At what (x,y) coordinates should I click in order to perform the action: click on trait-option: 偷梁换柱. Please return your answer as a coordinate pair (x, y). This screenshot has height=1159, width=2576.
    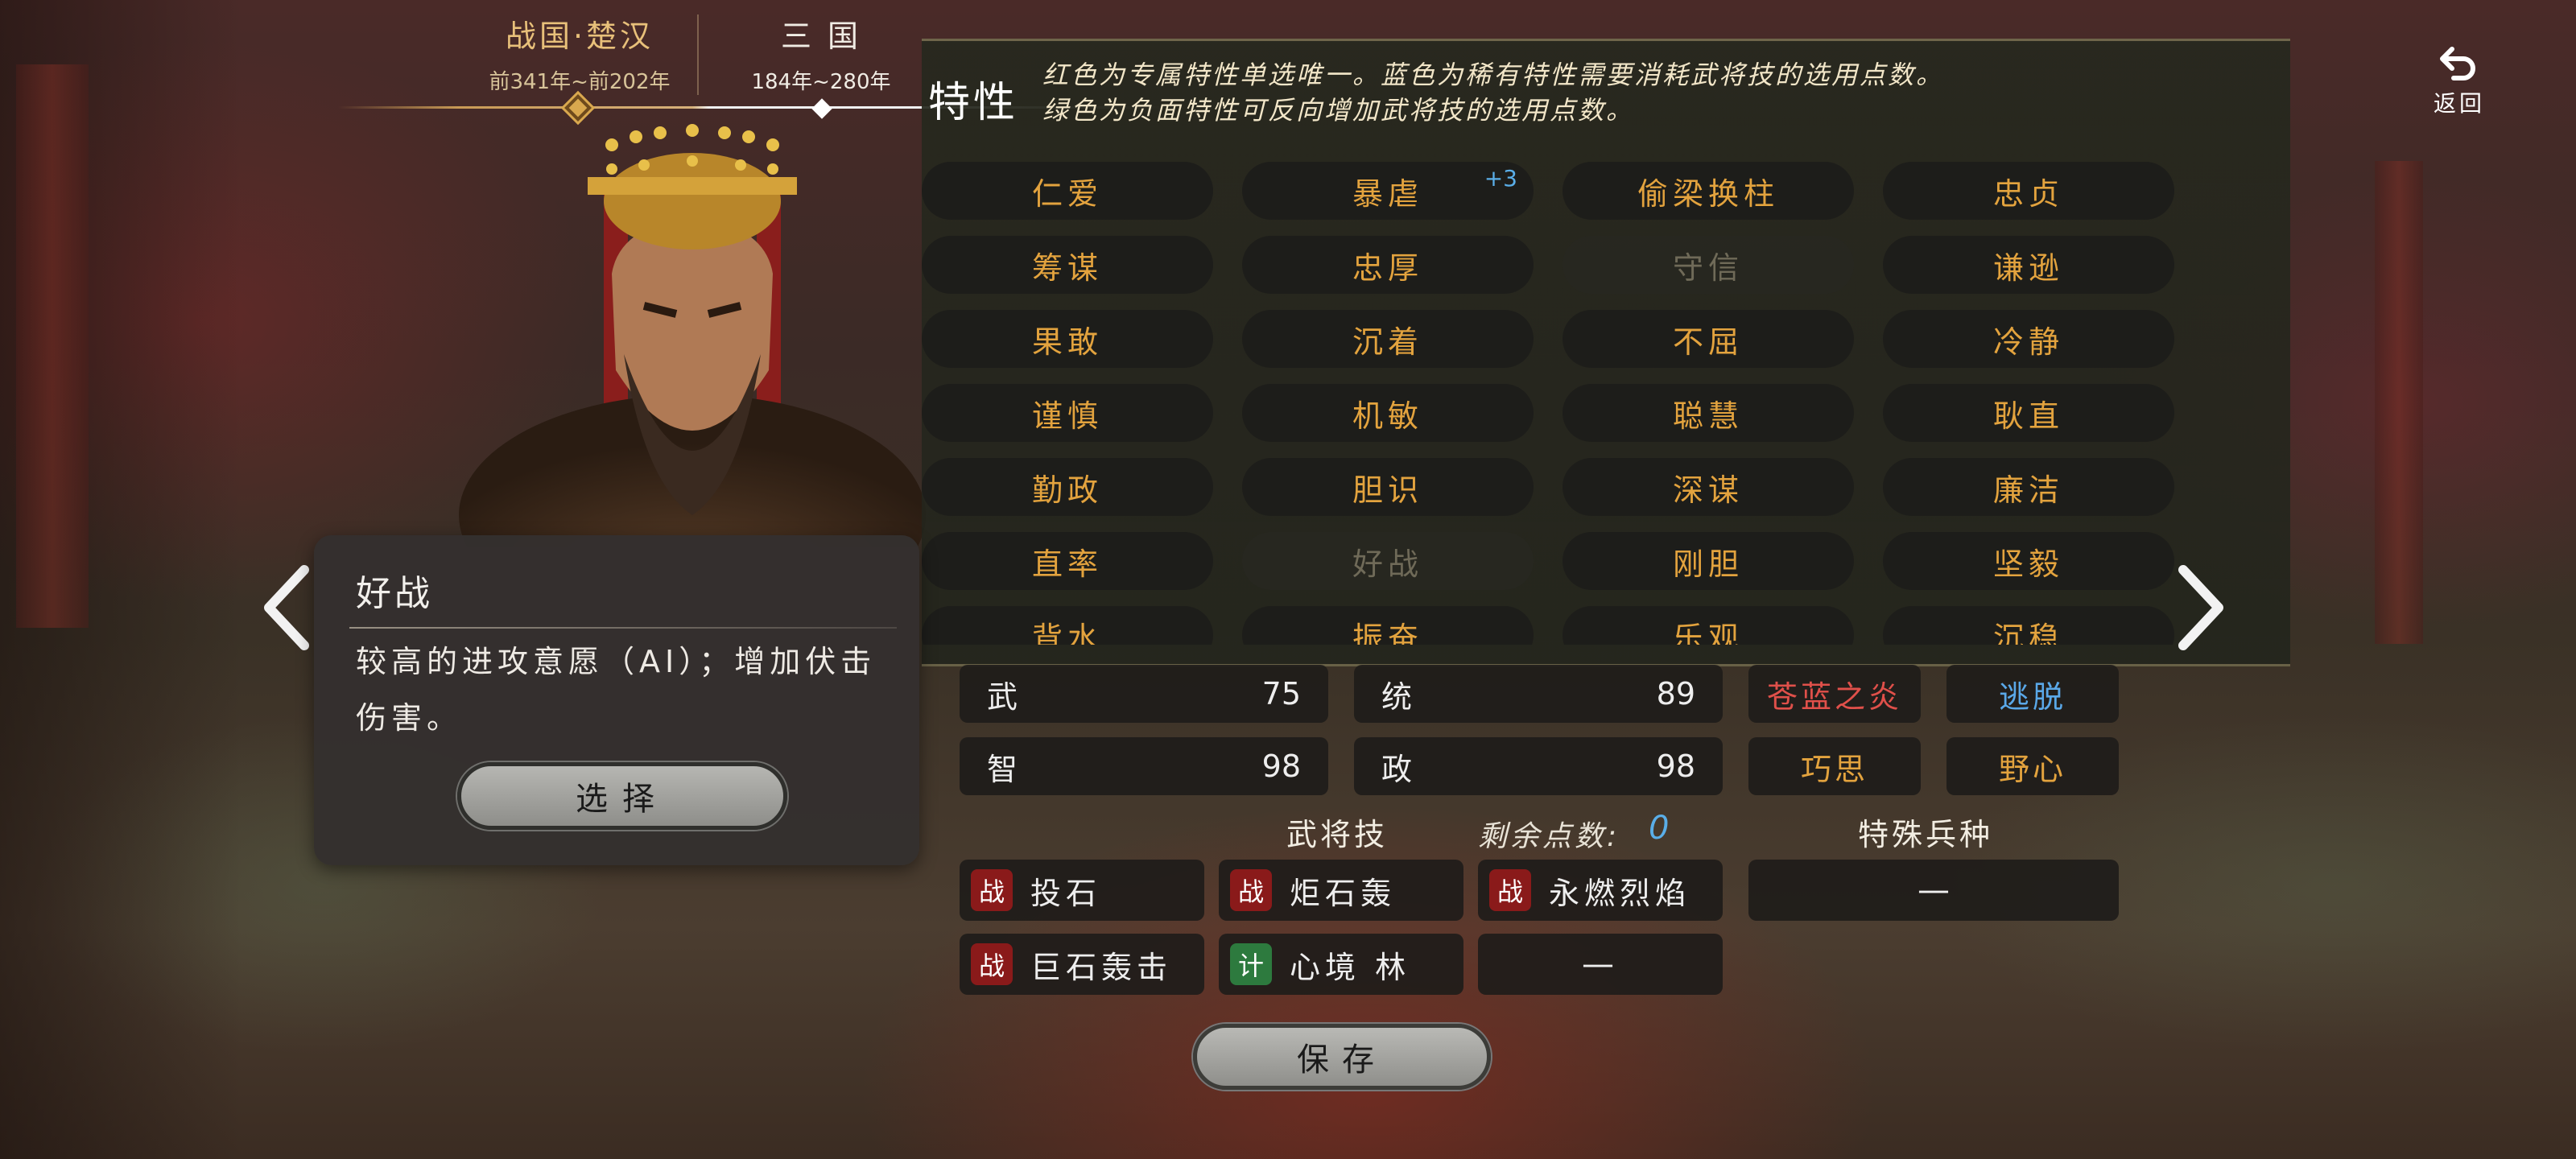
    Looking at the image, I should click on (1708, 191).